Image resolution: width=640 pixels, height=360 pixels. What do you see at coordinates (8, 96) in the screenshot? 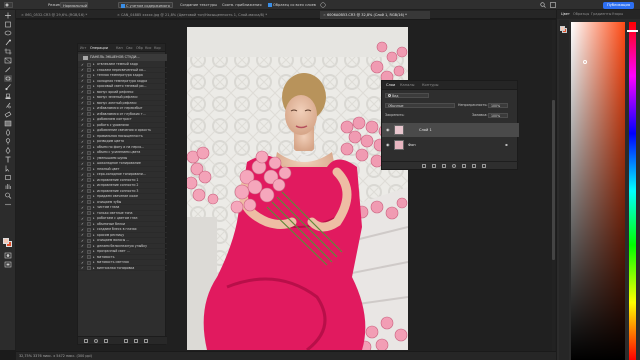
I see `clone-stamp-icon` at bounding box center [8, 96].